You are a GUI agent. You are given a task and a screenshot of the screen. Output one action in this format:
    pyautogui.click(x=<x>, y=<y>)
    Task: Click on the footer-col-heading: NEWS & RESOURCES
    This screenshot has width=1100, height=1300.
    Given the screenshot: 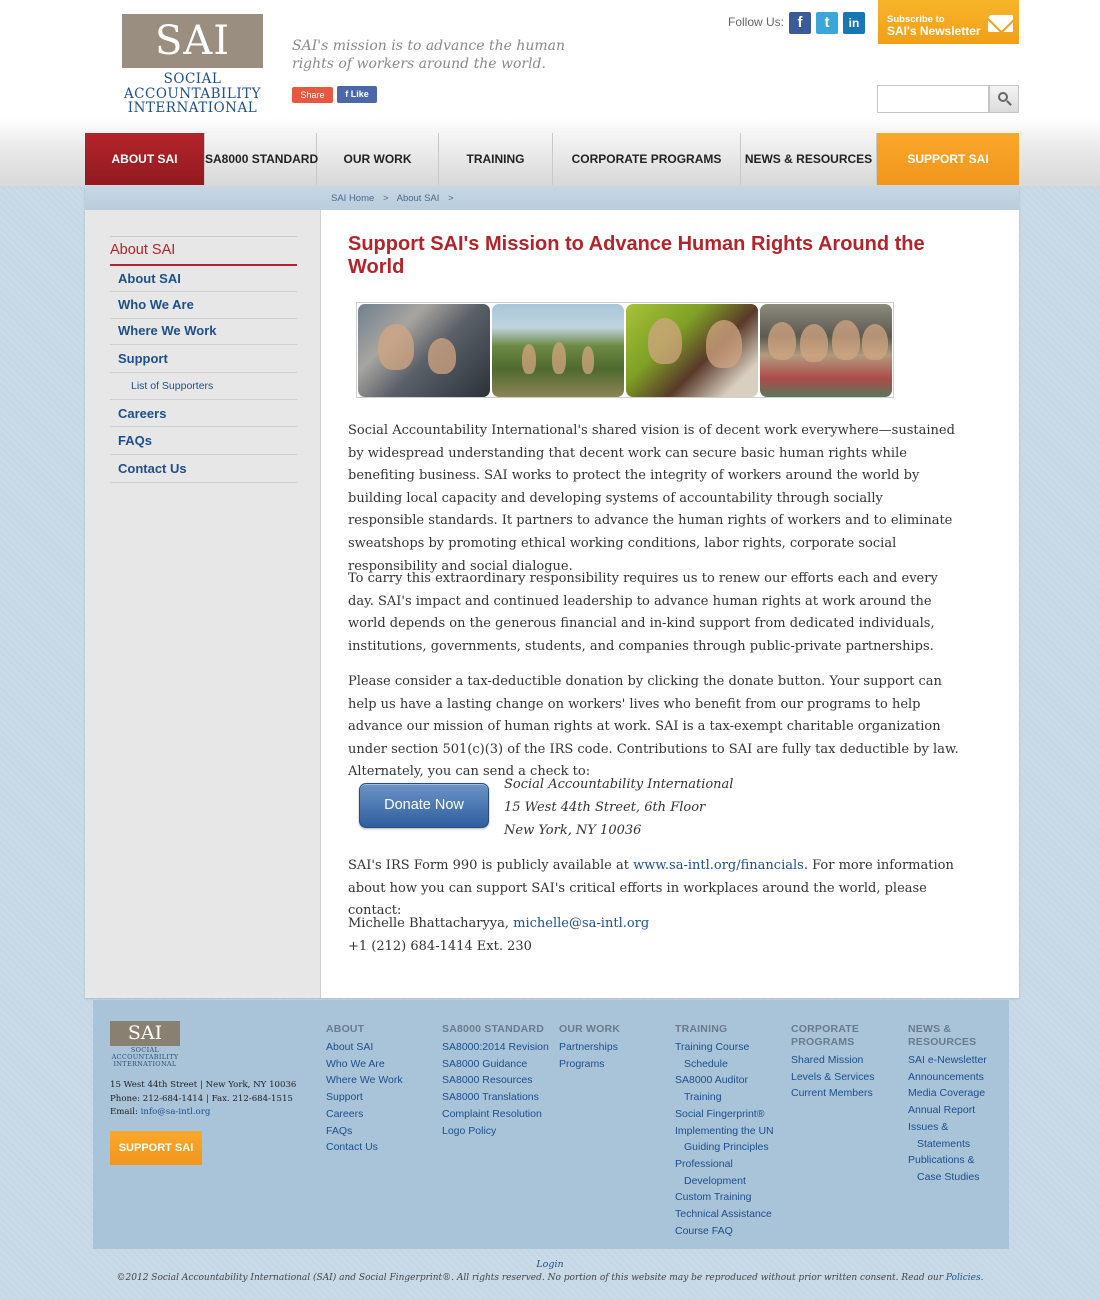 What is the action you would take?
    pyautogui.click(x=947, y=1036)
    